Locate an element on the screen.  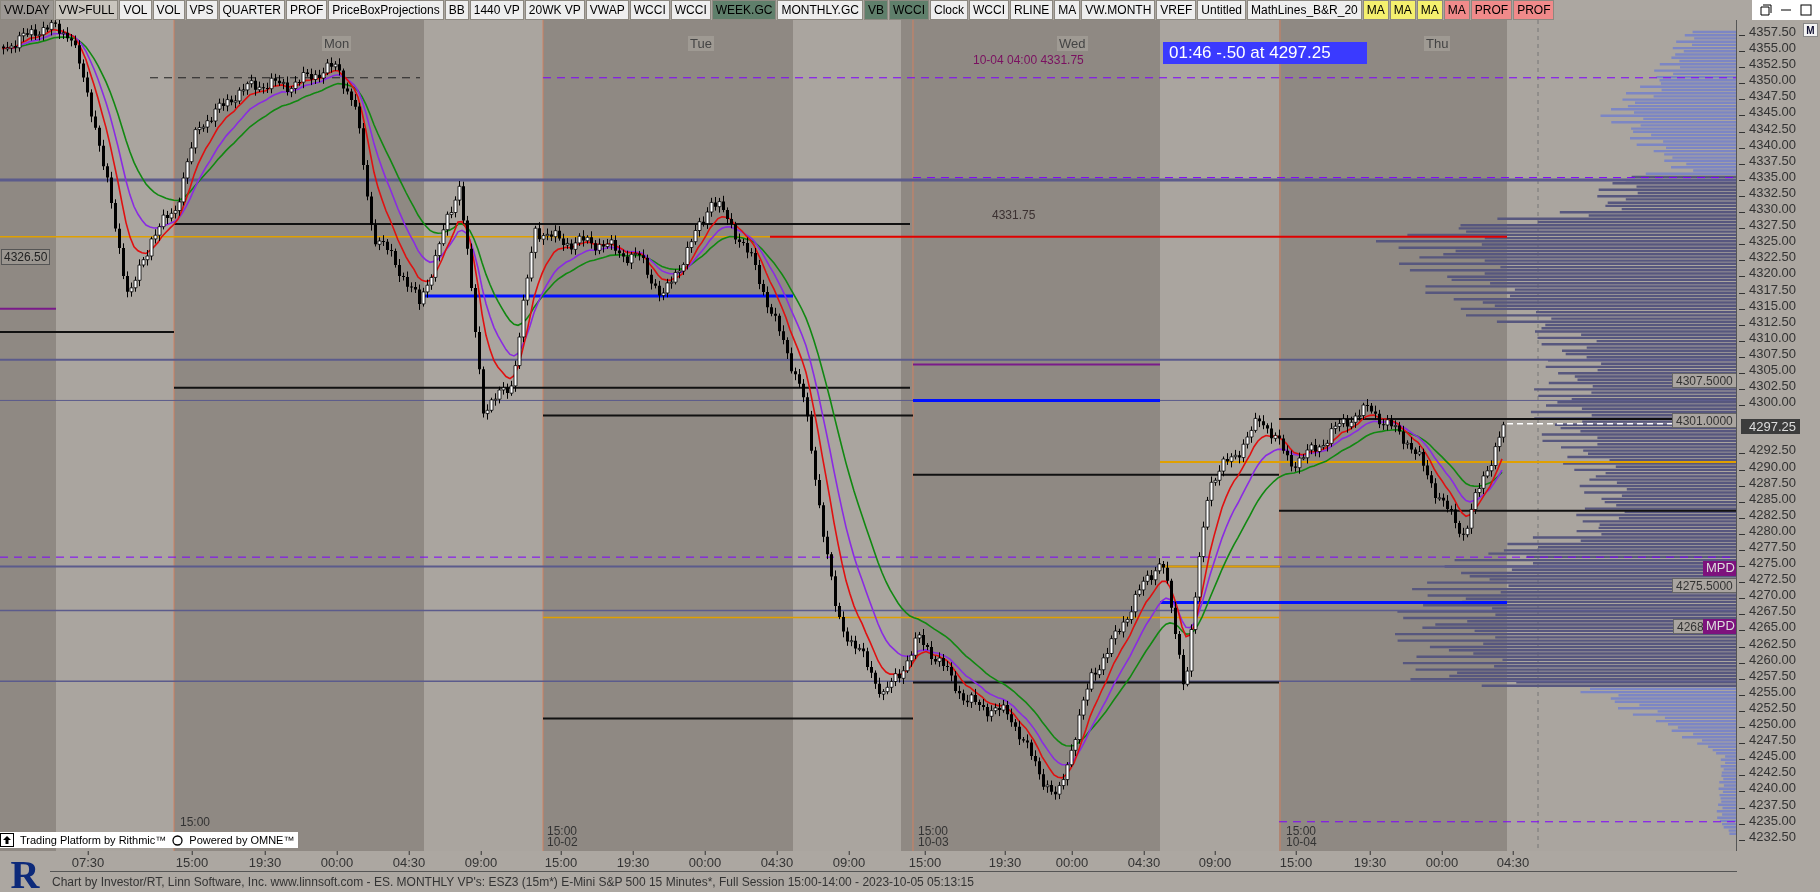
price-axis-label: 4325.00 is located at coordinates (1778, 241).